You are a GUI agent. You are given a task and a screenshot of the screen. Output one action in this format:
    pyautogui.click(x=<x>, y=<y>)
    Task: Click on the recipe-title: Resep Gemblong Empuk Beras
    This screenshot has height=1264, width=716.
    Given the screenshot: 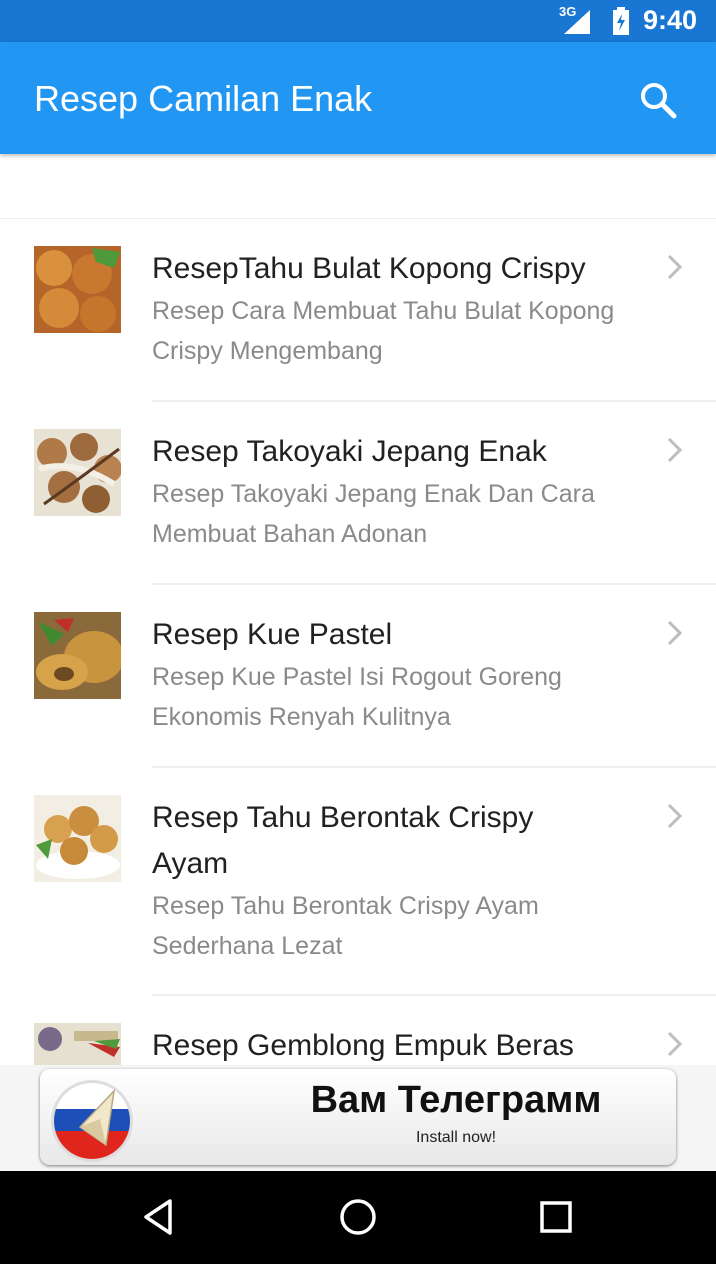 What is the action you would take?
    pyautogui.click(x=363, y=1045)
    